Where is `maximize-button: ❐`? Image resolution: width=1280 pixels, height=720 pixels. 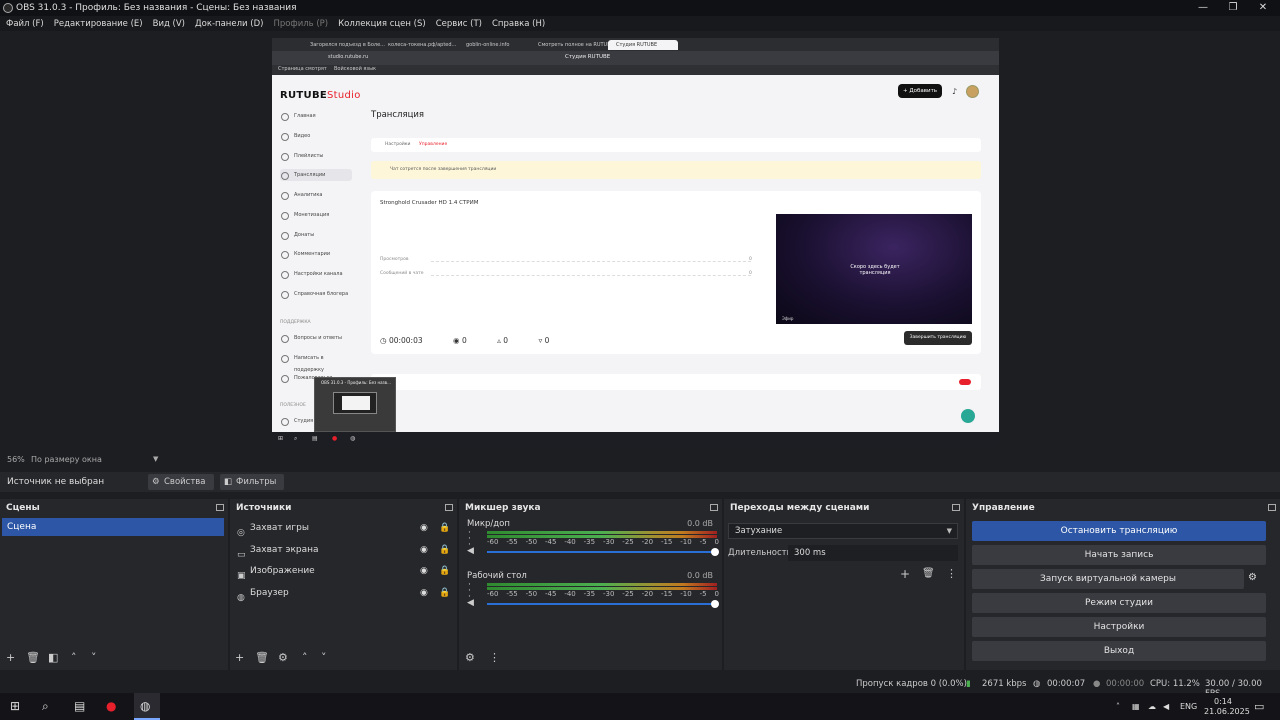 maximize-button: ❐ is located at coordinates (1233, 8).